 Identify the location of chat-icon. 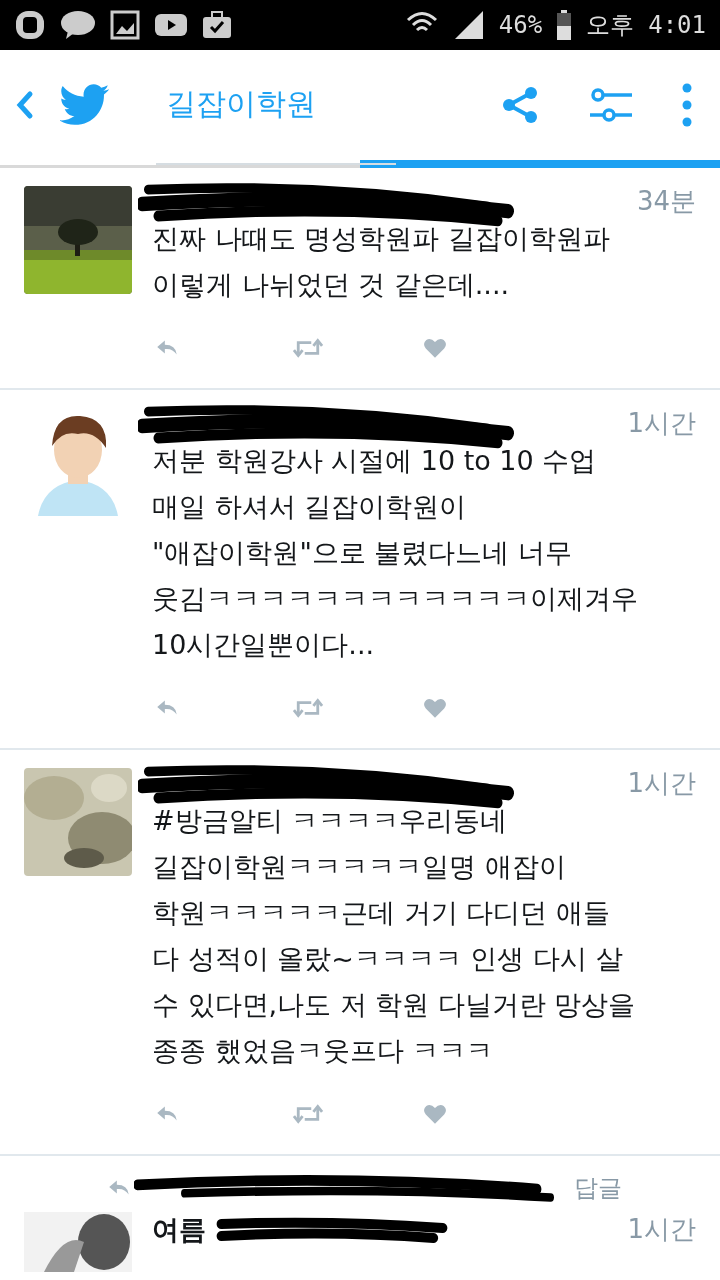
(78, 25).